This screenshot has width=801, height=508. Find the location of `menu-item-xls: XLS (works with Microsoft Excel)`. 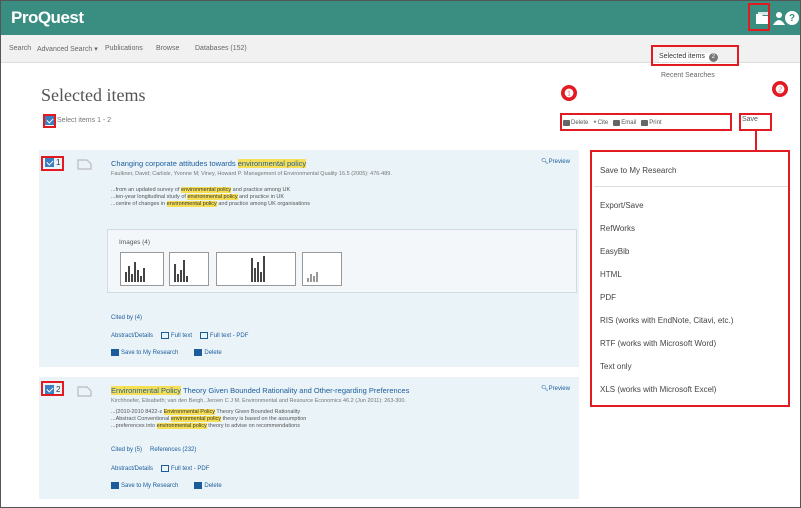

menu-item-xls: XLS (works with Microsoft Excel) is located at coordinates (658, 389).